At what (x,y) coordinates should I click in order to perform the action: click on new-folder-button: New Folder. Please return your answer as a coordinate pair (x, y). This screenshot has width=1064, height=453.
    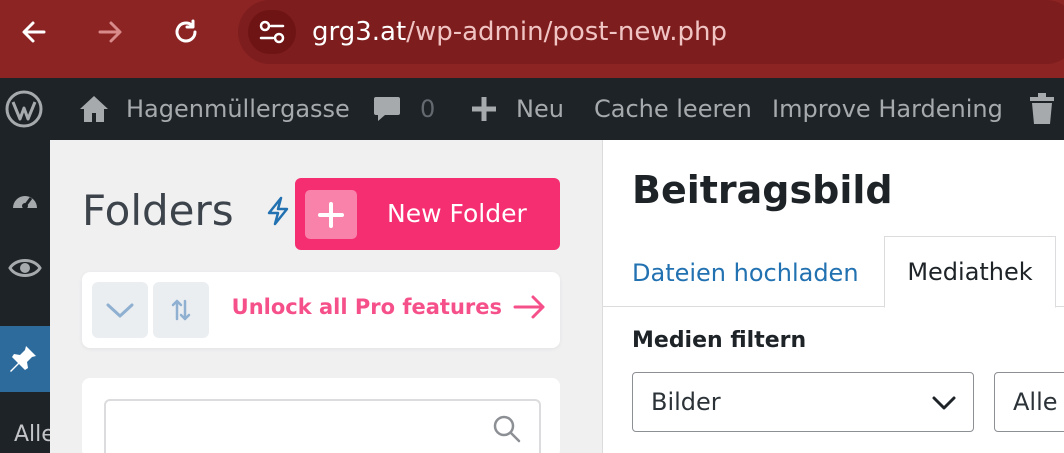
    Looking at the image, I should click on (427, 214).